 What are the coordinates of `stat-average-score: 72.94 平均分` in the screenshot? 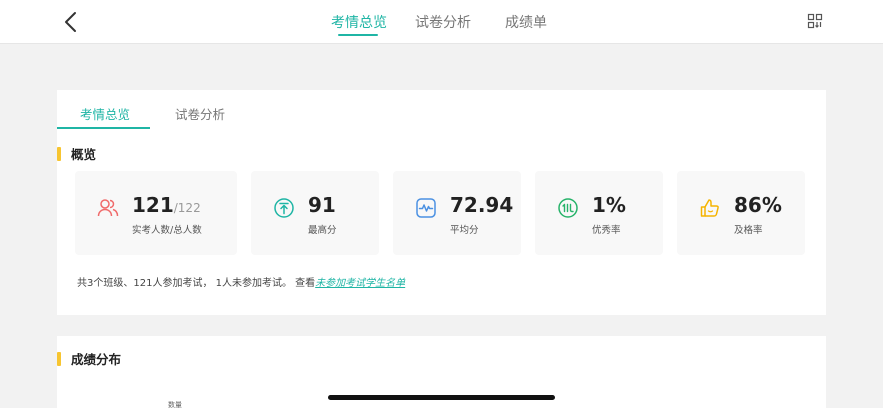 It's located at (457, 213).